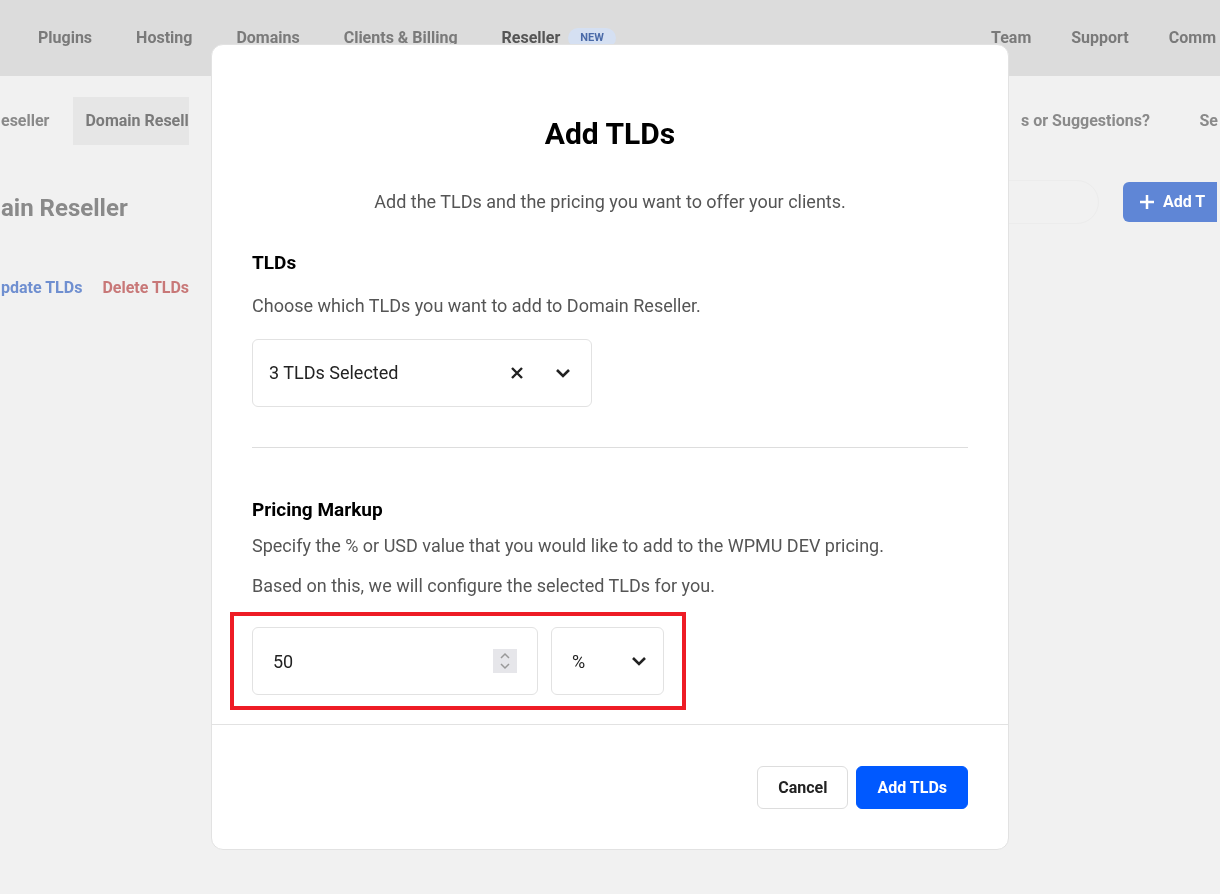 This screenshot has height=894, width=1220. I want to click on section-description: Choose which TLDs you want to add to Domain Reseller., so click(477, 305).